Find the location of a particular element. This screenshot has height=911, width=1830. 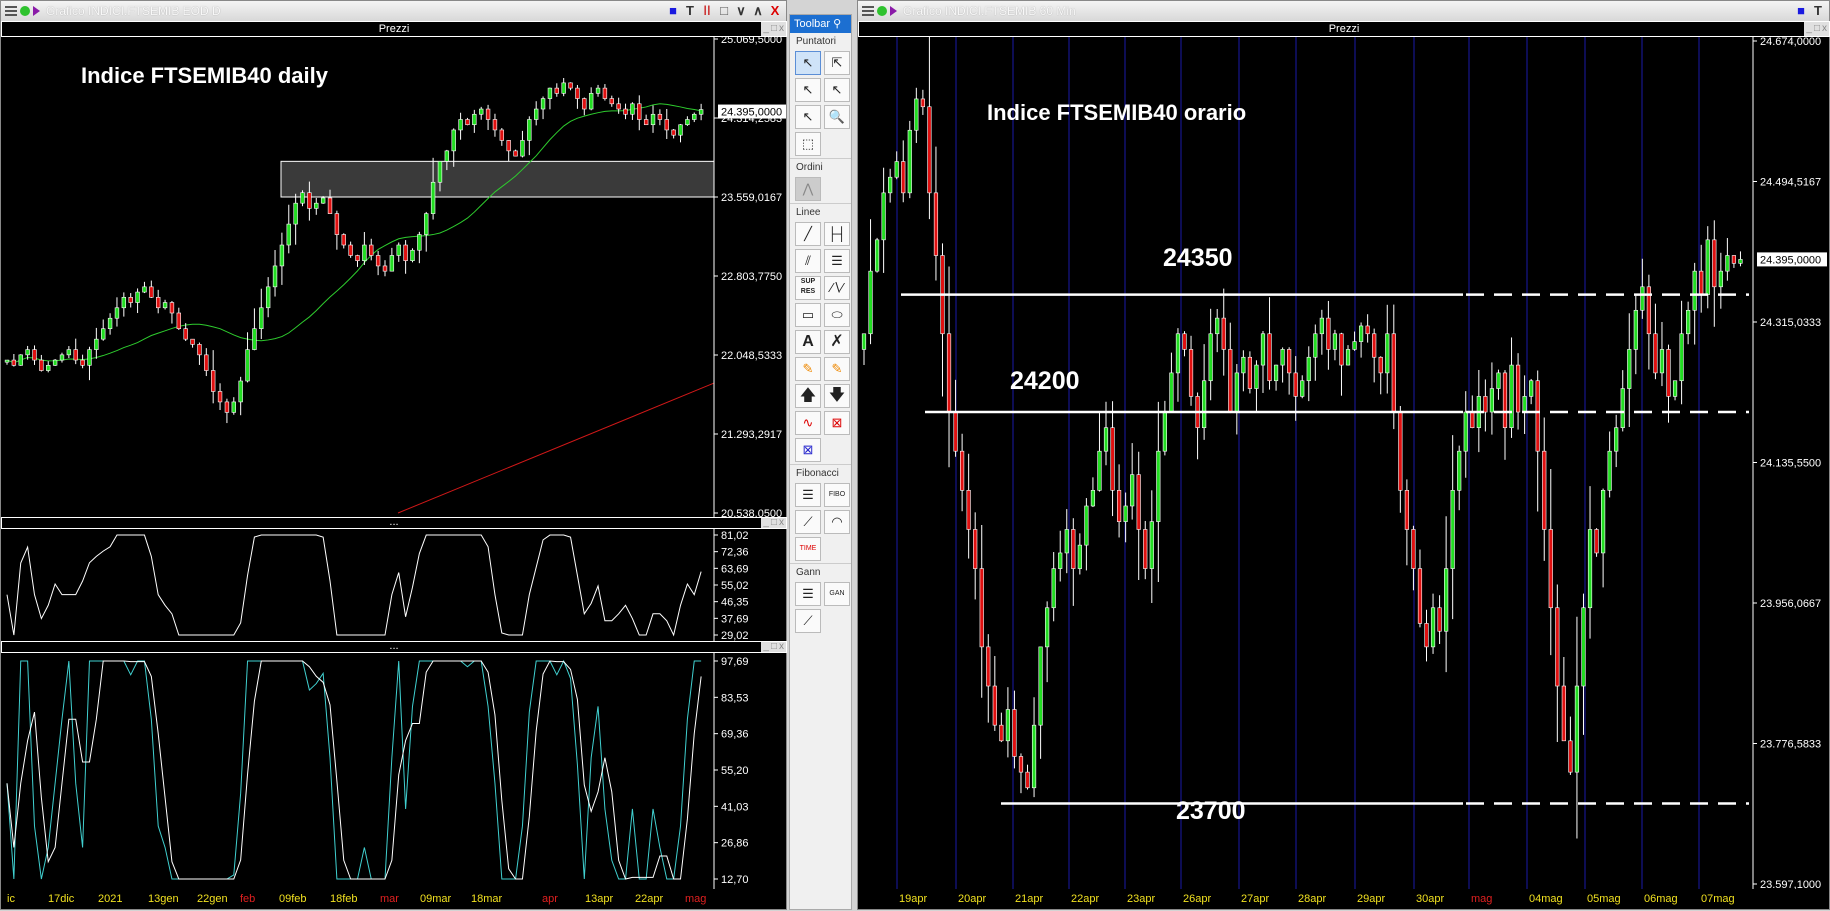

rectangle-tool-icon: ▭ is located at coordinates (808, 315).